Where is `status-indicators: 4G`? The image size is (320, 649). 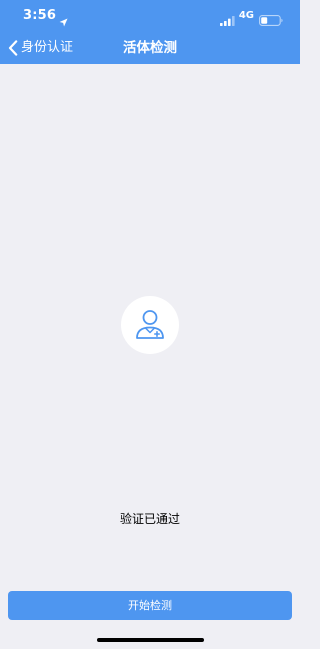
status-indicators: 4G is located at coordinates (251, 18).